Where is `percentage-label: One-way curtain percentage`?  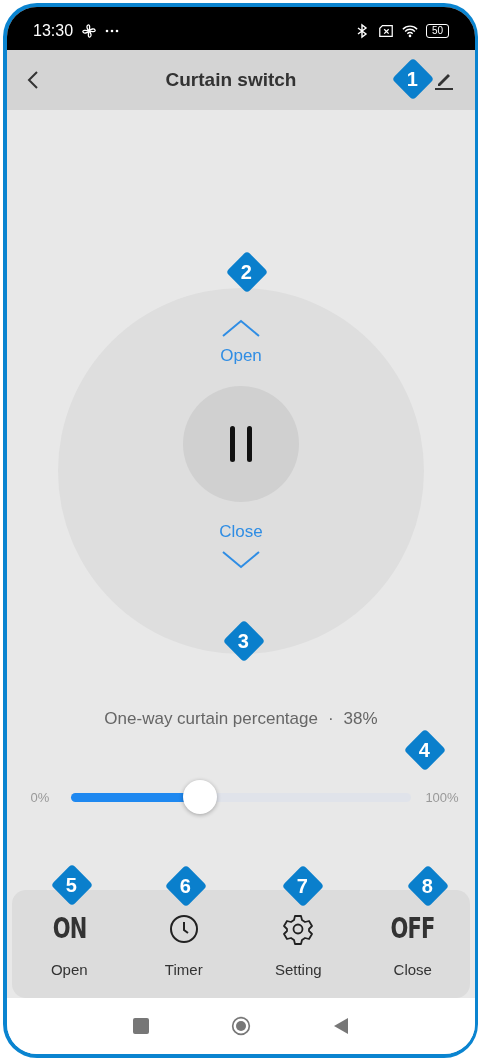 percentage-label: One-way curtain percentage is located at coordinates (211, 719).